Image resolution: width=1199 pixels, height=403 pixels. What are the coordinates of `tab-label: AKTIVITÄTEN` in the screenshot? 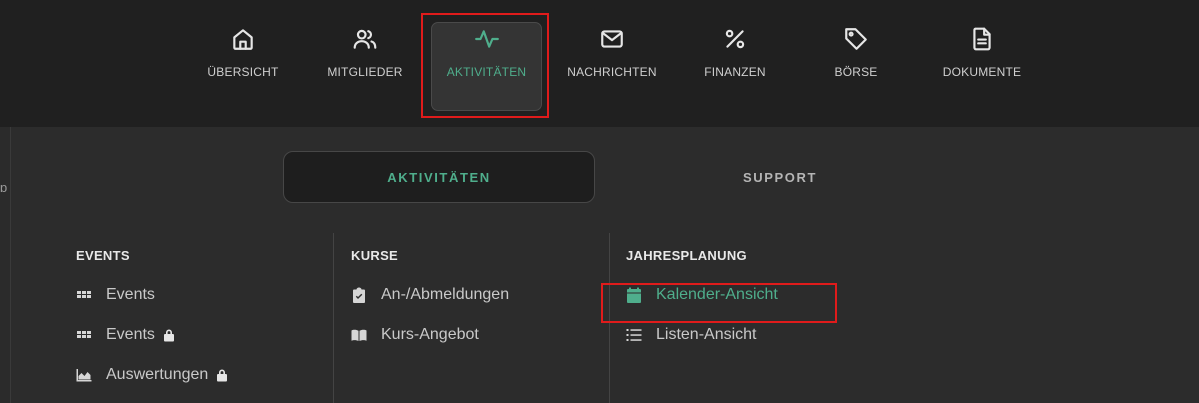 It's located at (439, 177).